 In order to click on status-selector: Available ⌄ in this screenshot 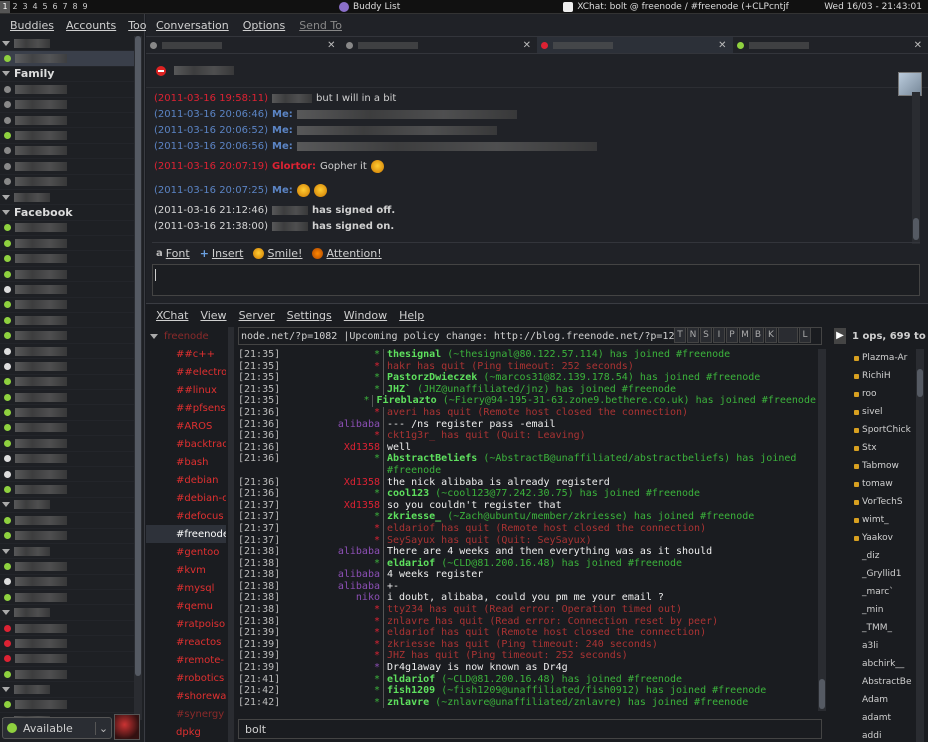, I will do `click(57, 728)`.